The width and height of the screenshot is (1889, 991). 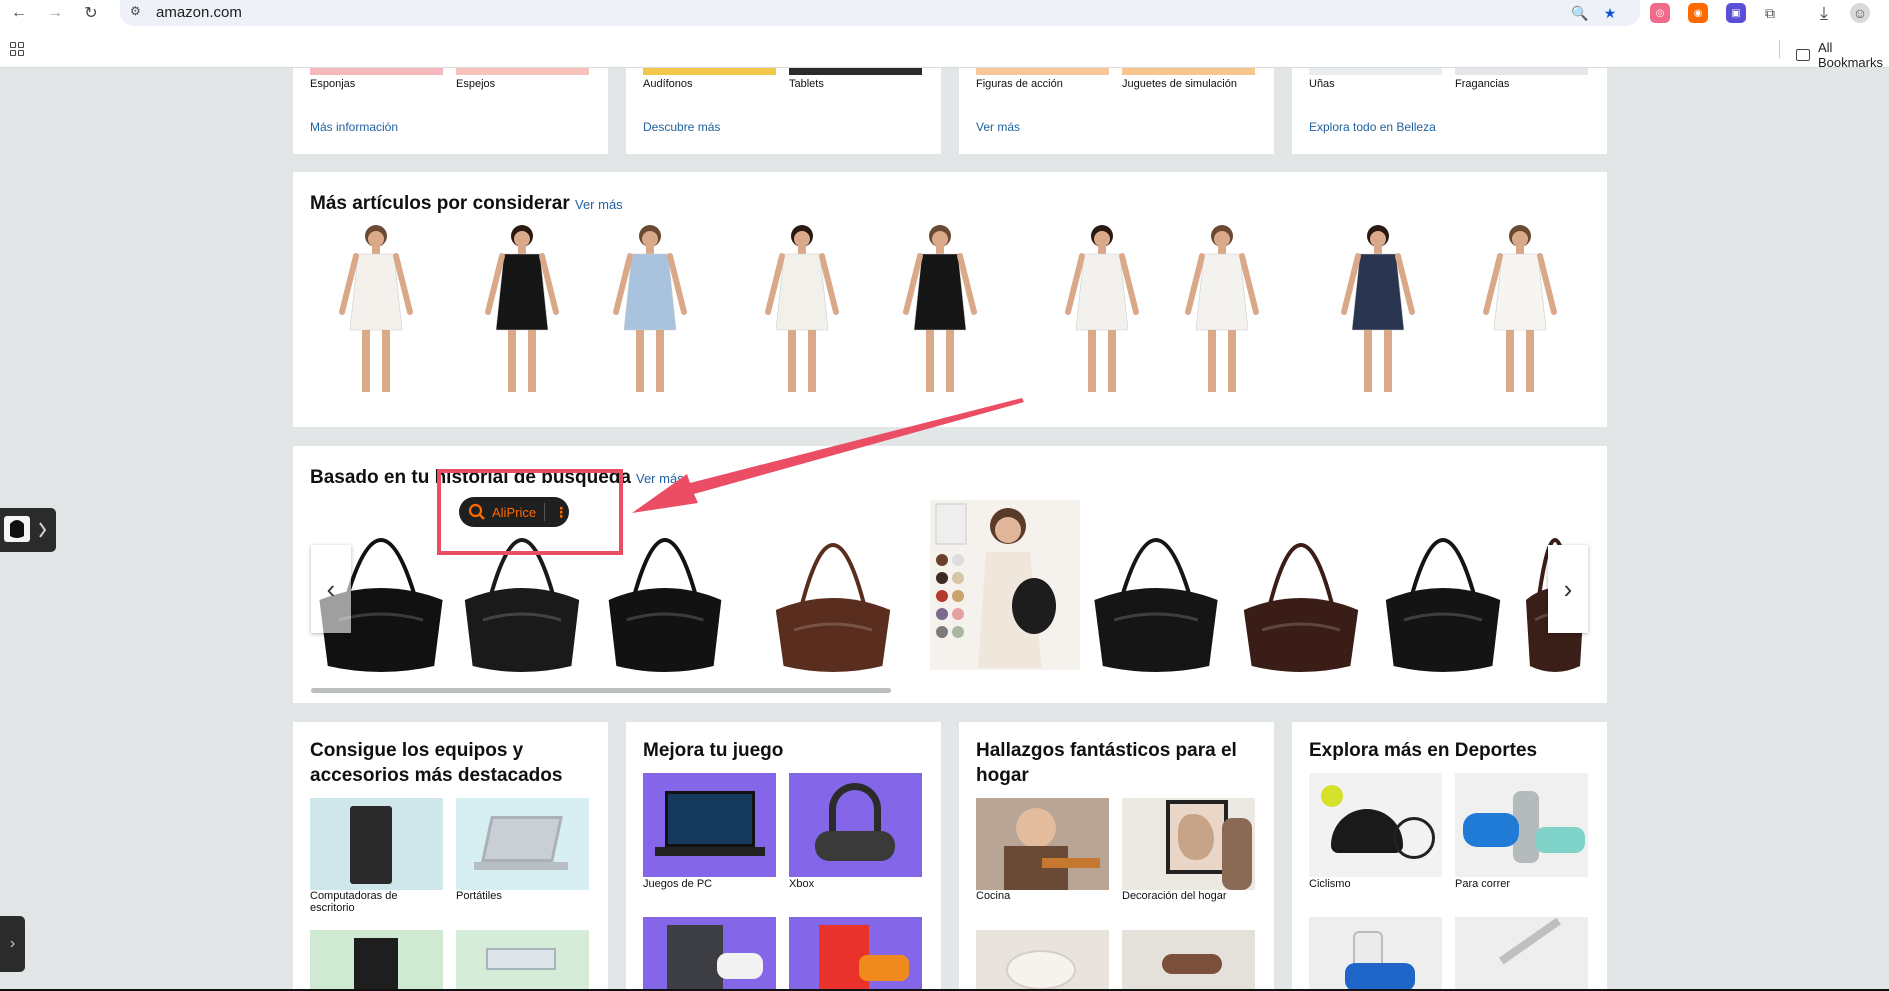 I want to click on aliprice-divider, so click(x=545, y=512).